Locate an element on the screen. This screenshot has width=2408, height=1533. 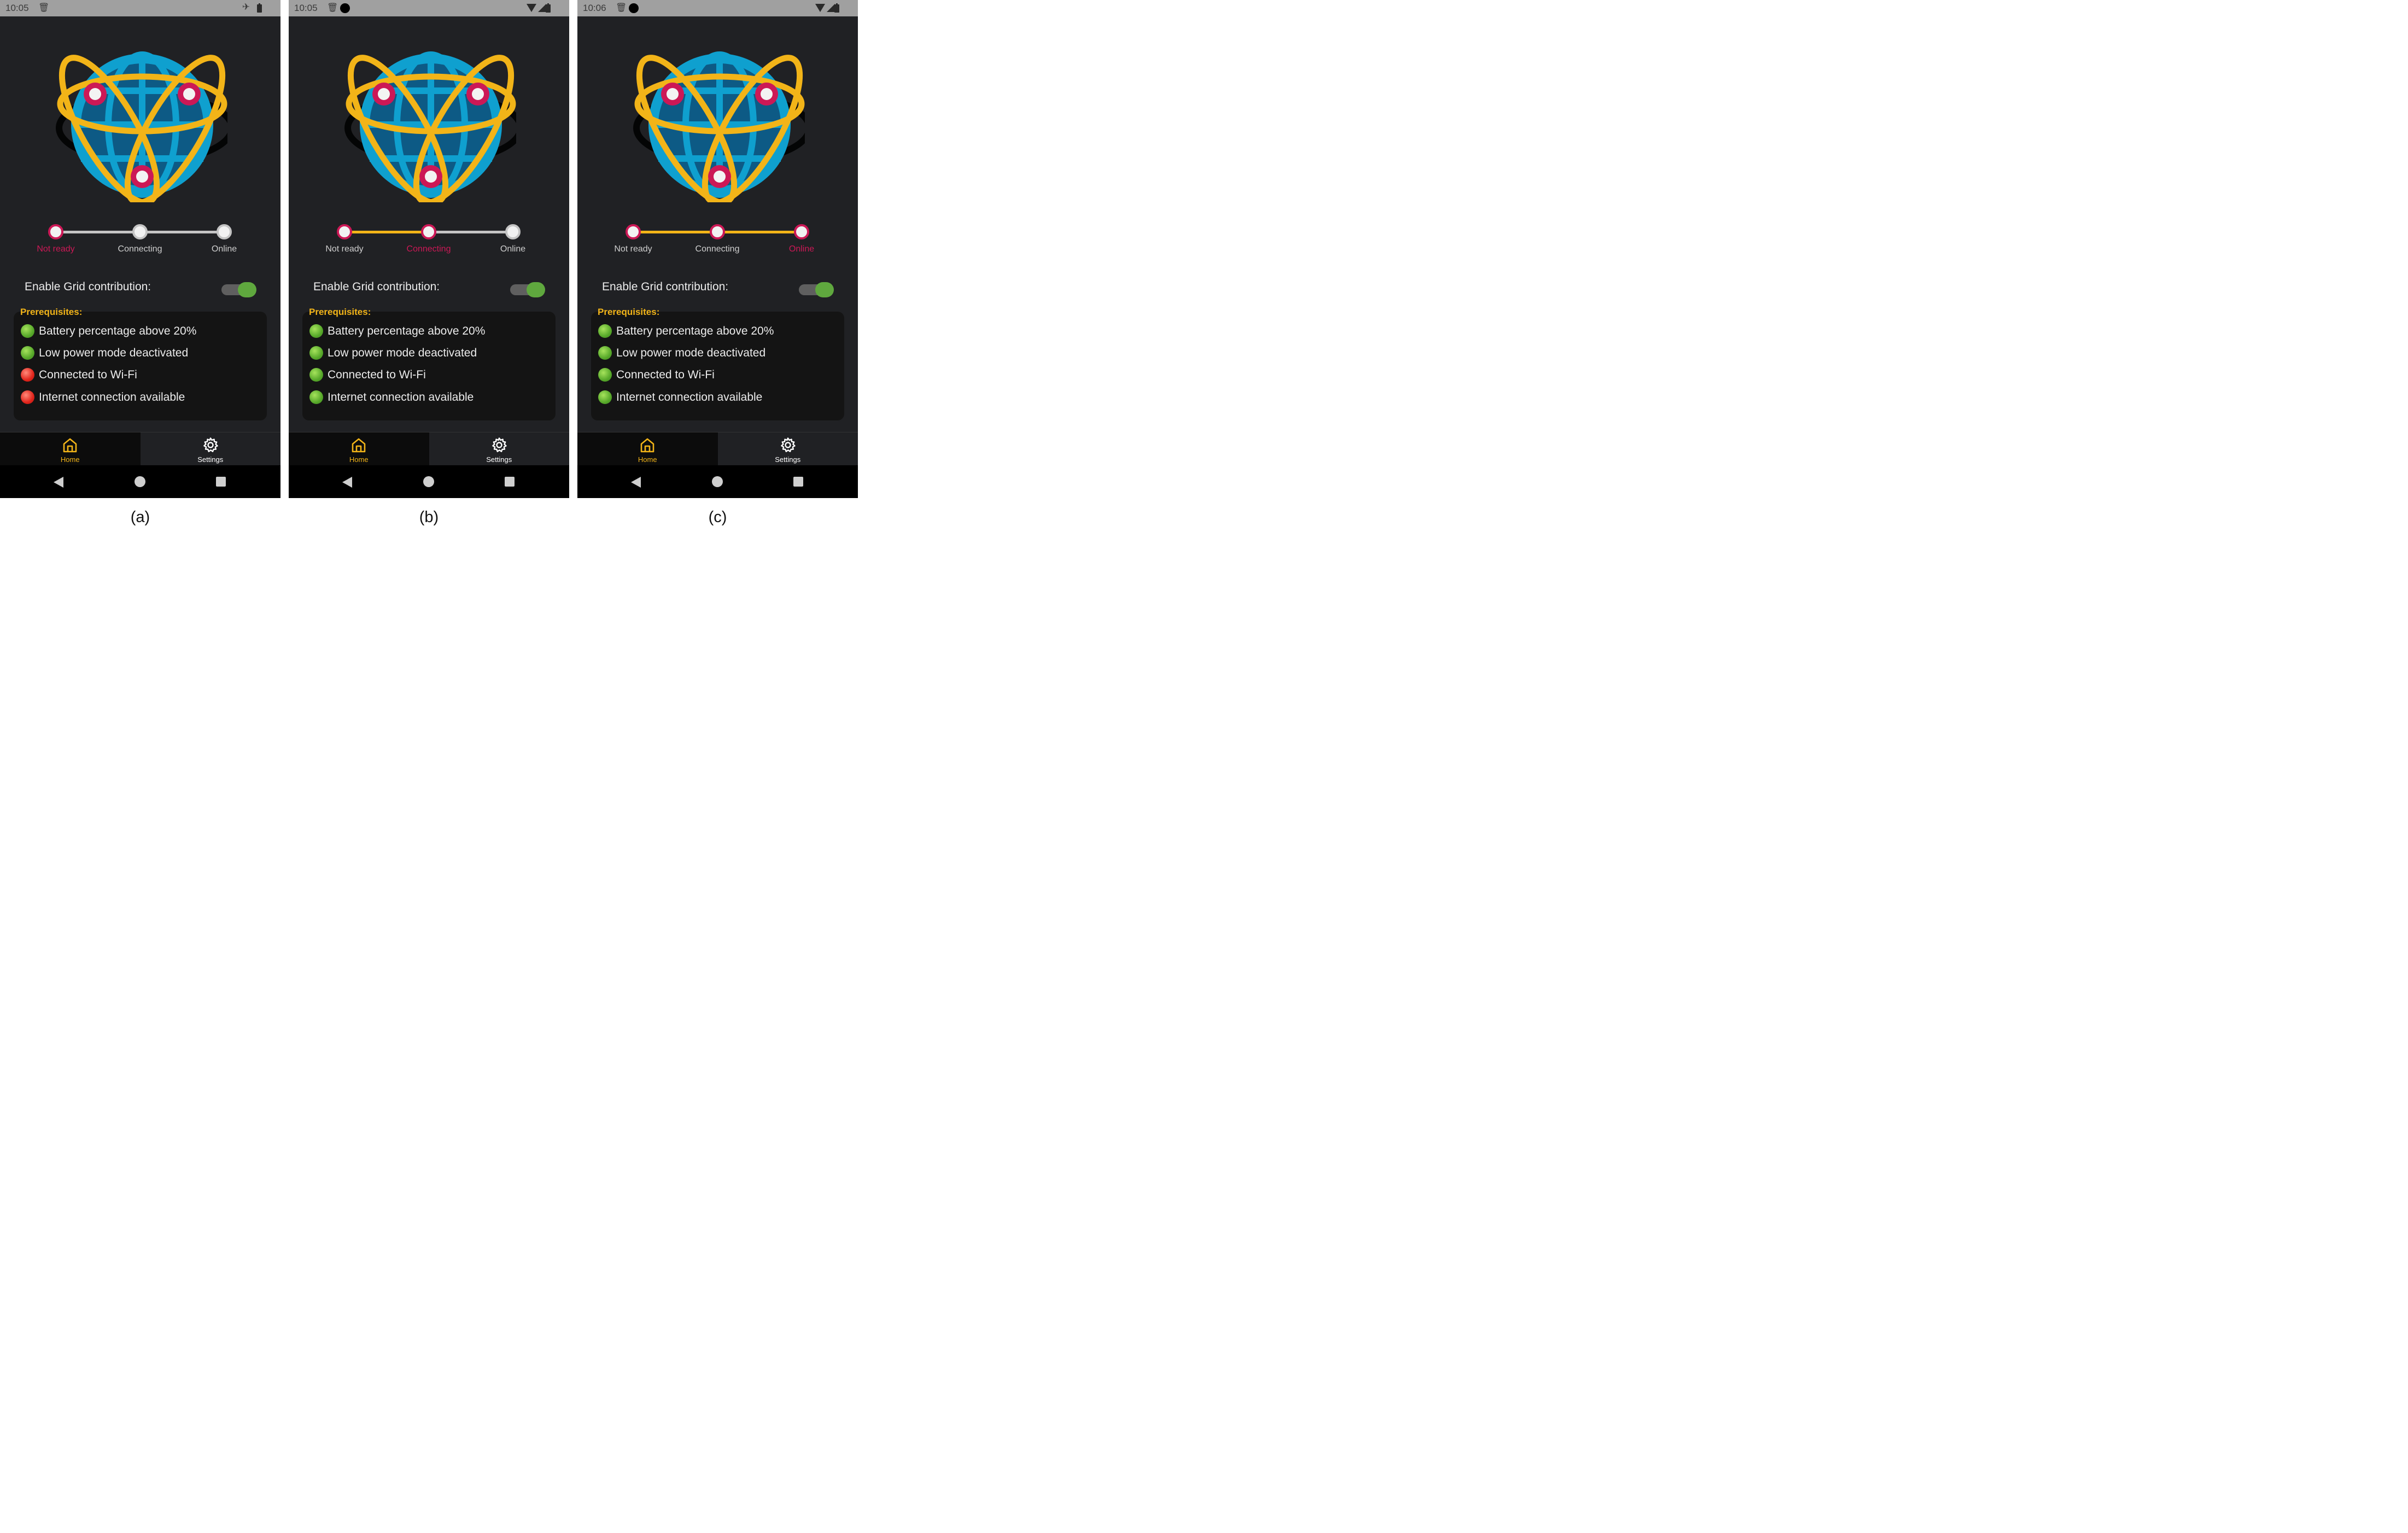
stepper-label: Not ready is located at coordinates (633, 249).